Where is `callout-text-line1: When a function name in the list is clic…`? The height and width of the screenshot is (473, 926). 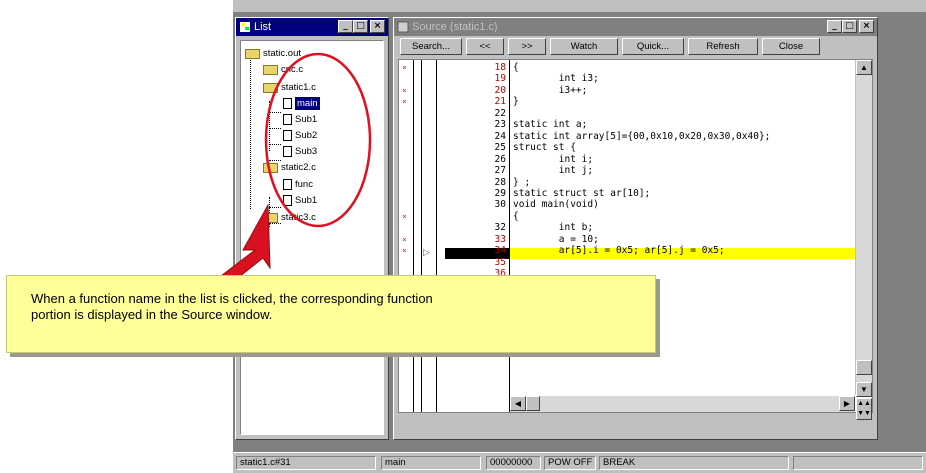
callout-text-line1: When a function name in the list is clic… is located at coordinates (232, 298).